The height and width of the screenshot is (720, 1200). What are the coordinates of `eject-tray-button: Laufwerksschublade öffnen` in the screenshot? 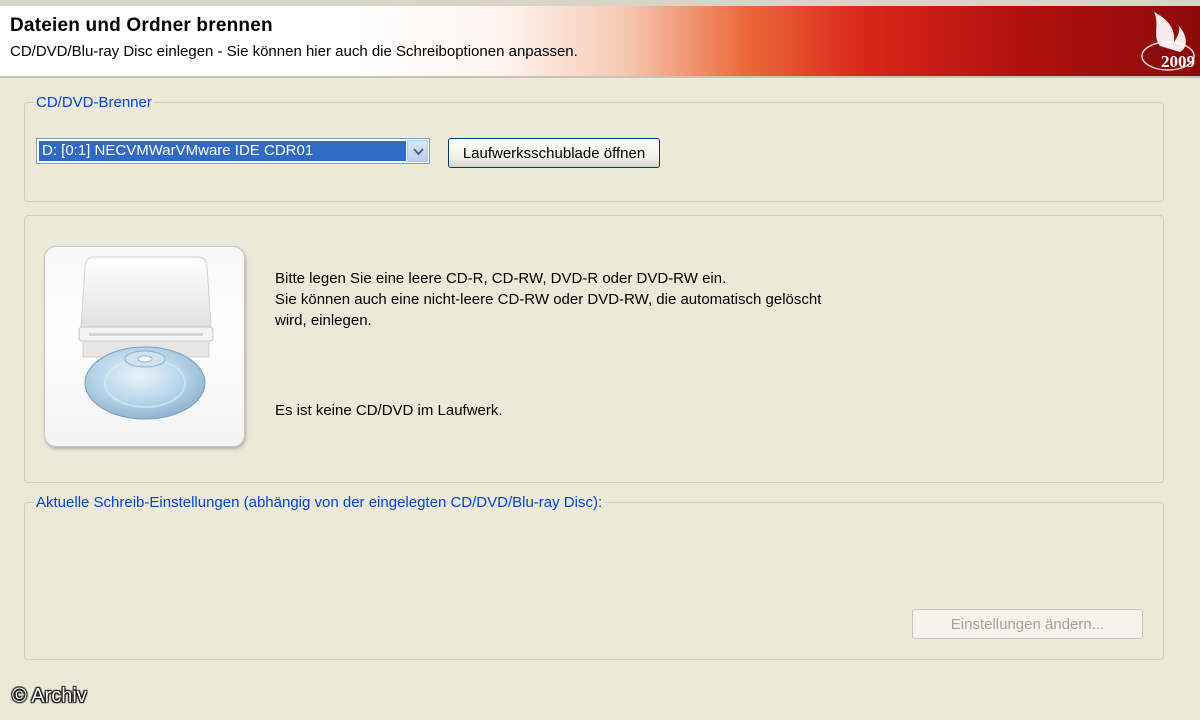 It's located at (554, 153).